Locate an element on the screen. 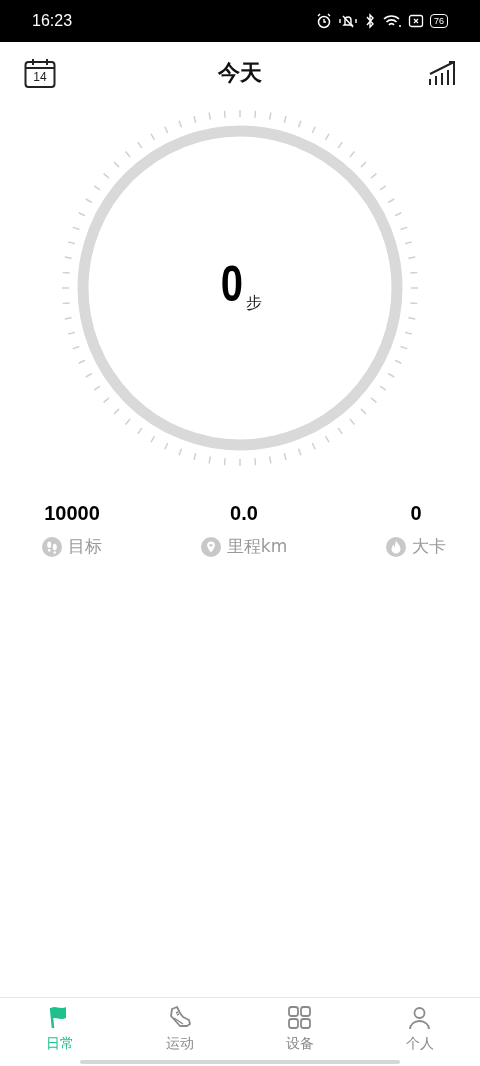 This screenshot has height=1066, width=480. flame-icon is located at coordinates (396, 546).